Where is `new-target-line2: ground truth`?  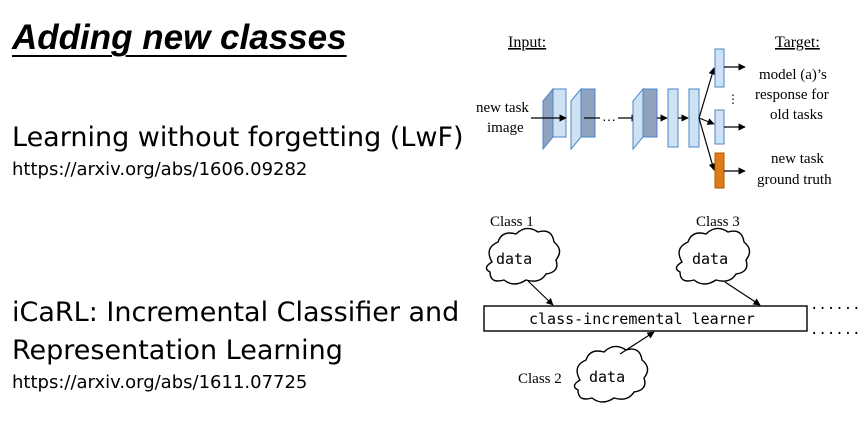 new-target-line2: ground truth is located at coordinates (794, 180).